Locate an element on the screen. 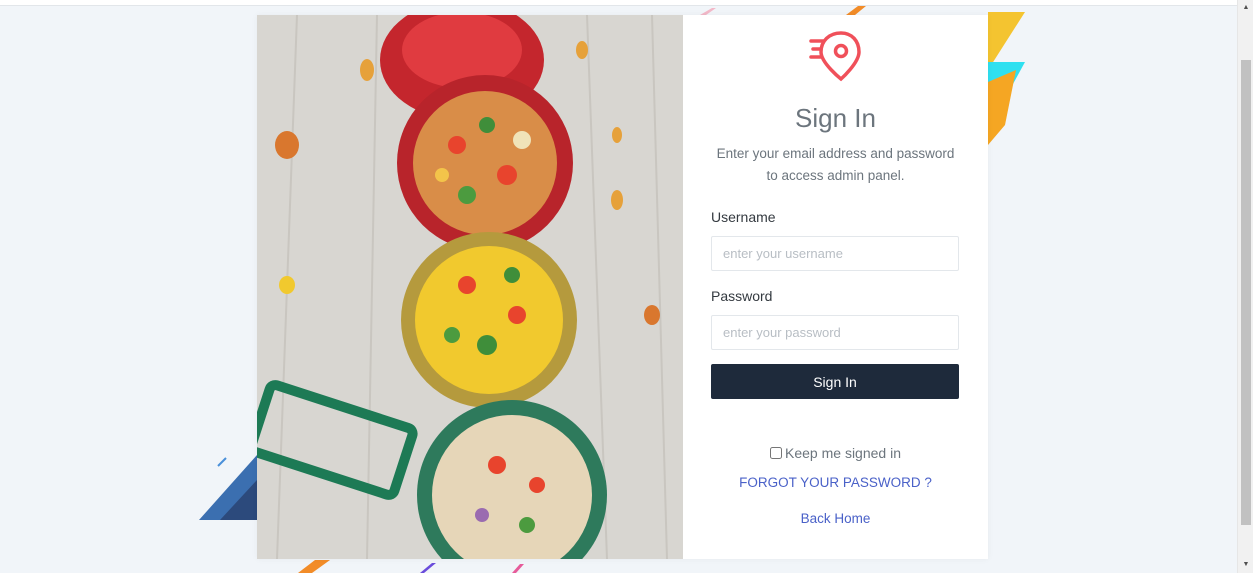  fast-delivery-location-pin-icon is located at coordinates (835, 56).